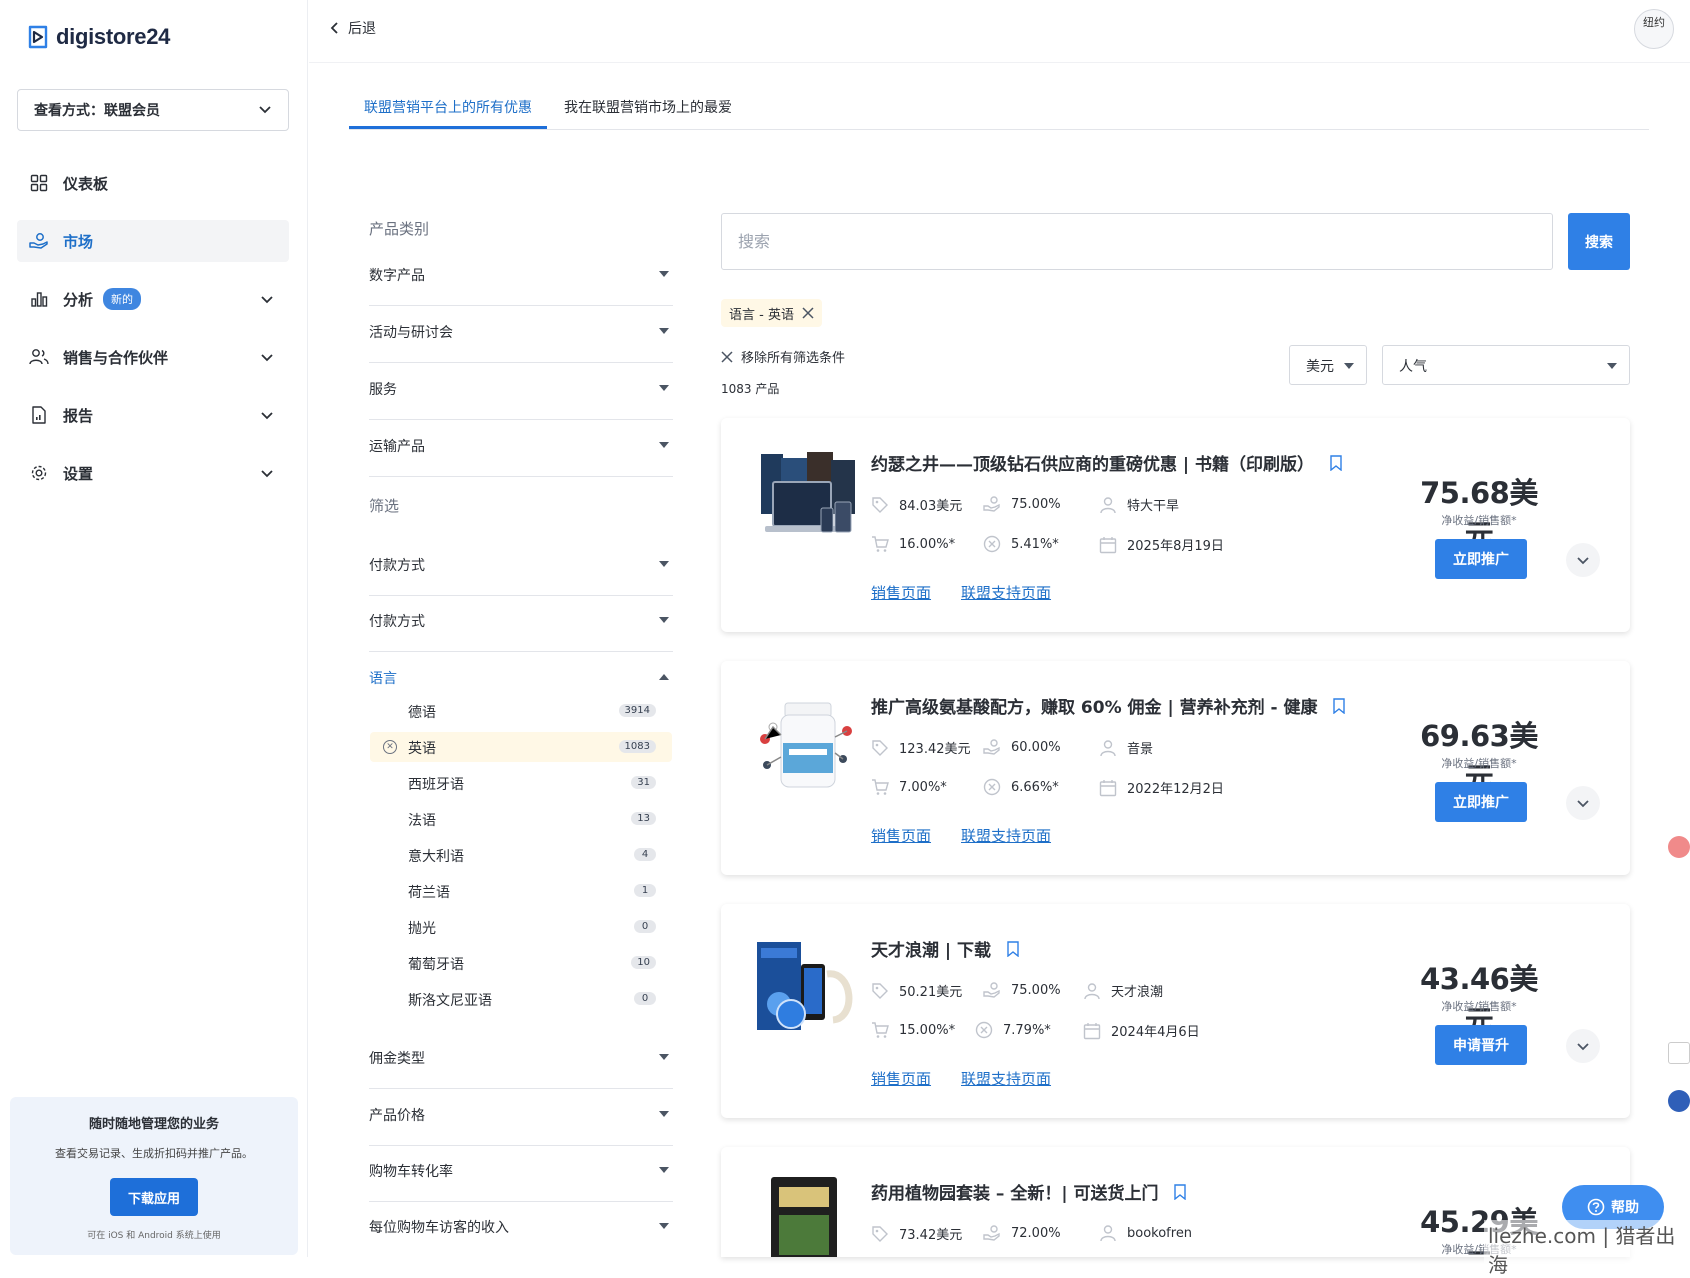 This screenshot has width=1690, height=1278. Describe the element at coordinates (1679, 1053) in the screenshot. I see `book-icon` at that location.